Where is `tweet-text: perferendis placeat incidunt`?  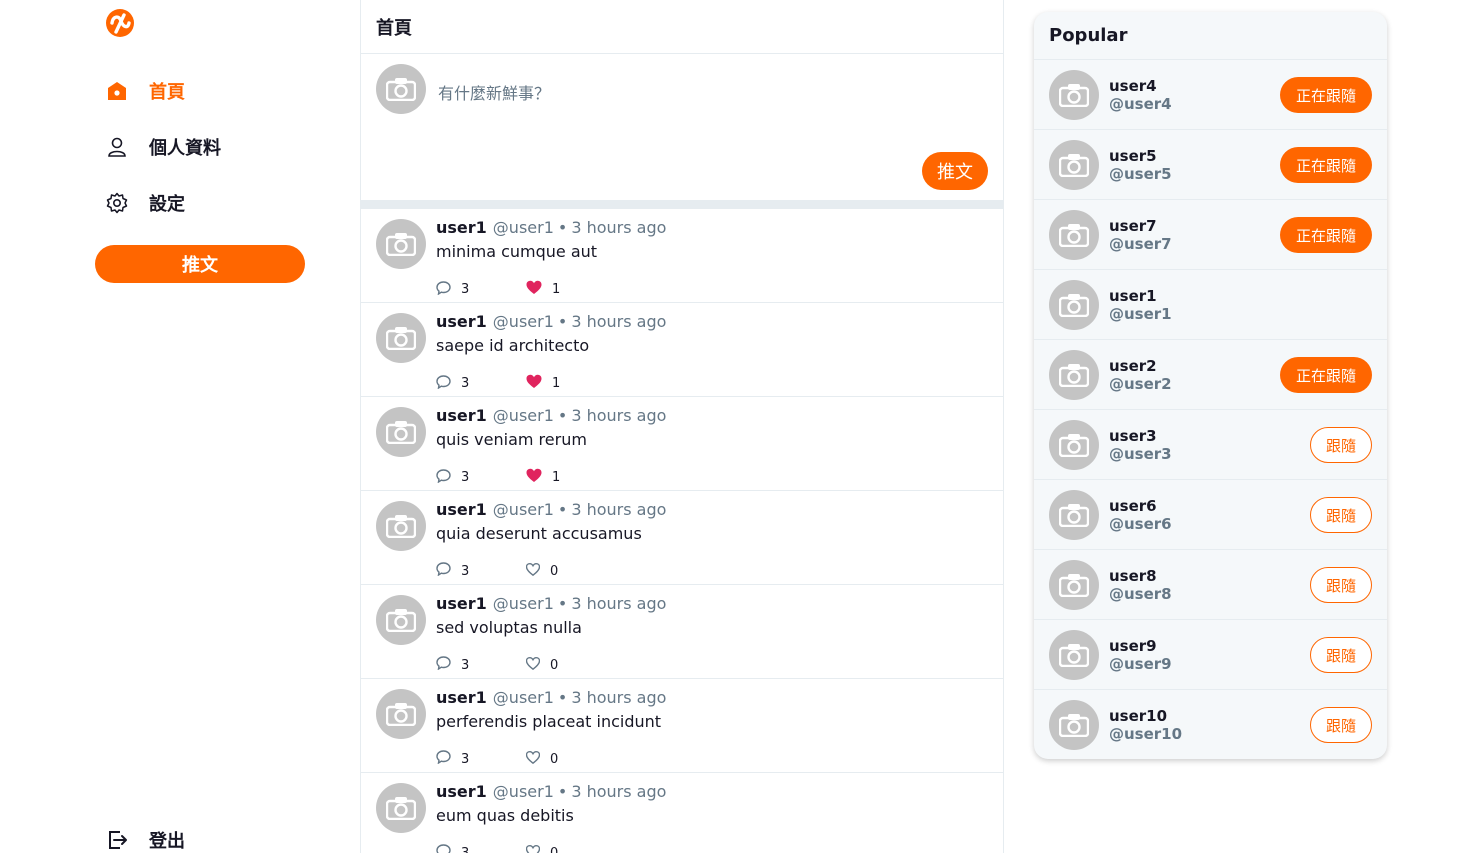 tweet-text: perferendis placeat incidunt is located at coordinates (548, 721).